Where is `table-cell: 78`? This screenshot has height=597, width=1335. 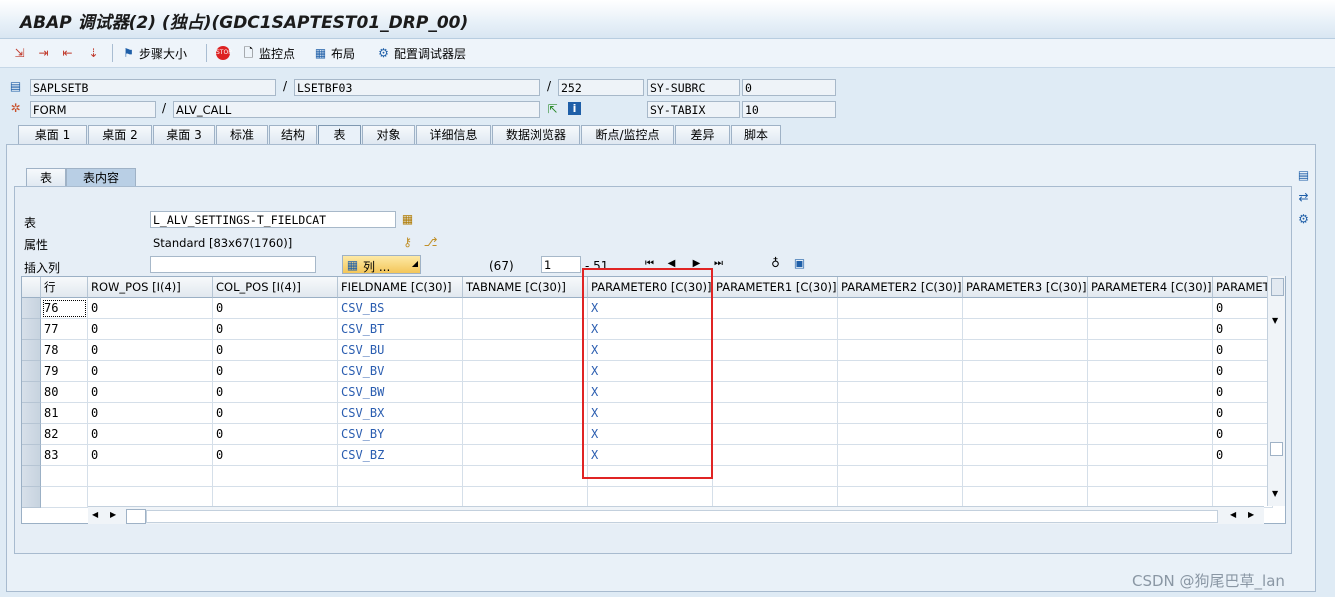
table-cell: 78 is located at coordinates (64, 350).